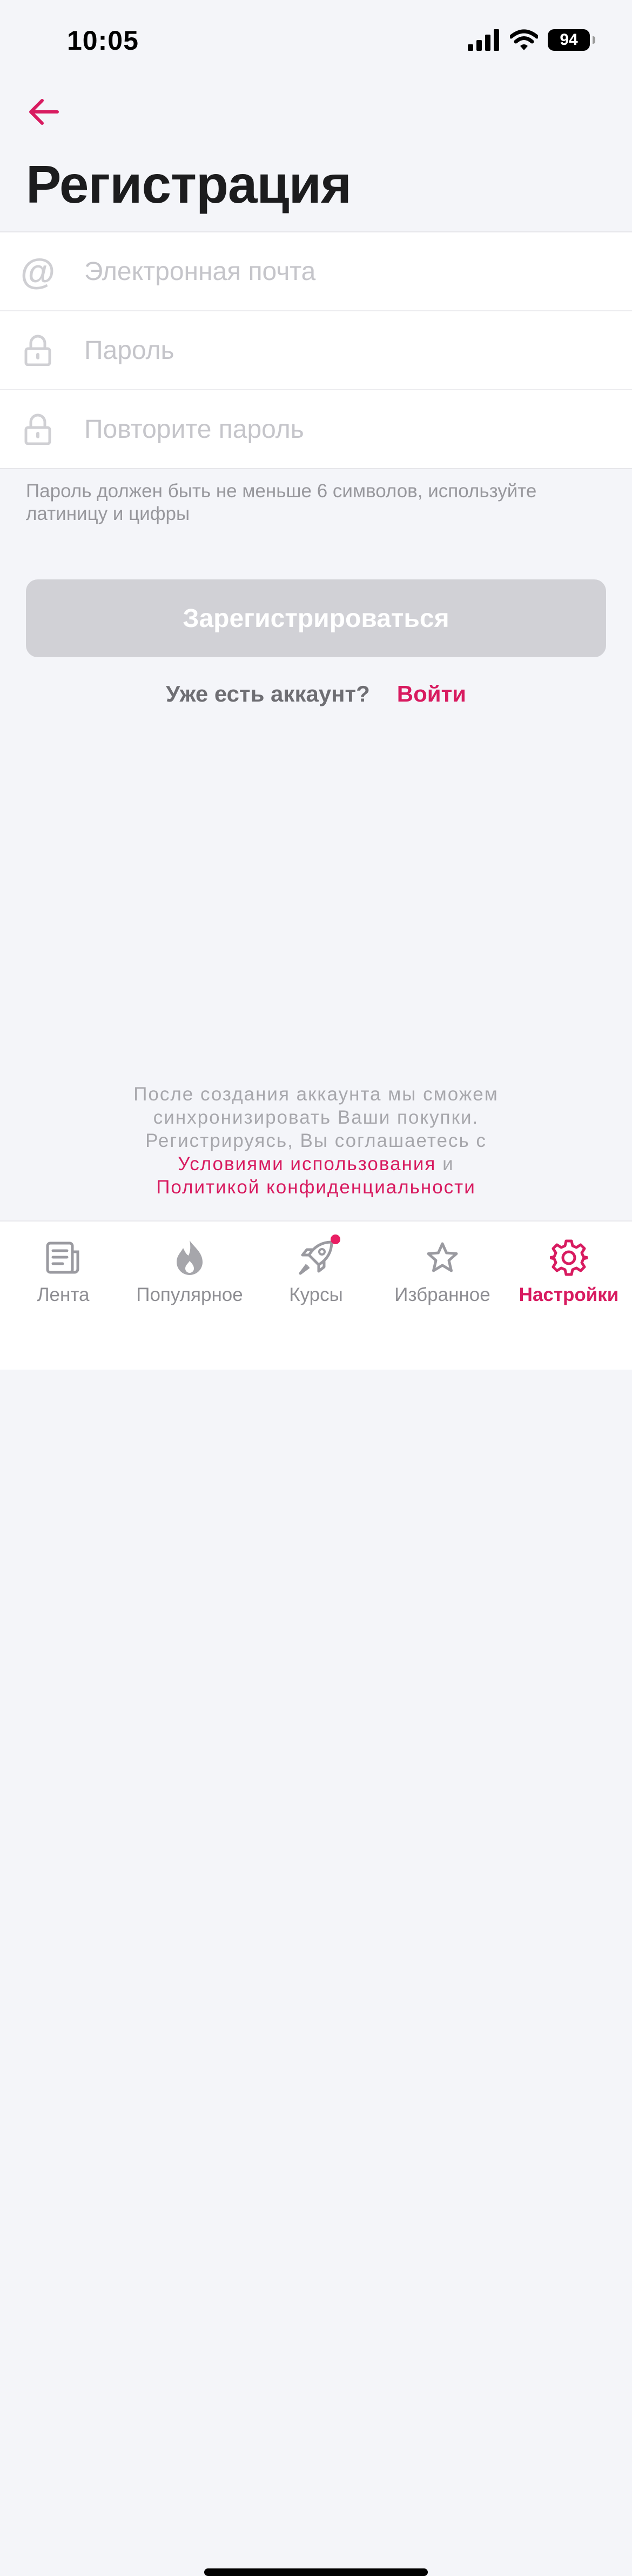 The width and height of the screenshot is (632, 2576). Describe the element at coordinates (442, 1258) in the screenshot. I see `star-icon` at that location.